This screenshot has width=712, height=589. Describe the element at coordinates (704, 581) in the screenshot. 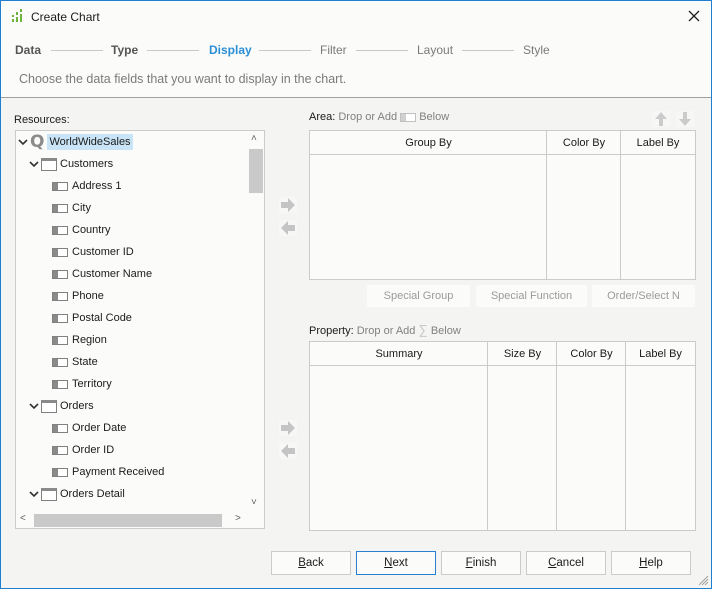

I see `resize-grip-icon` at that location.